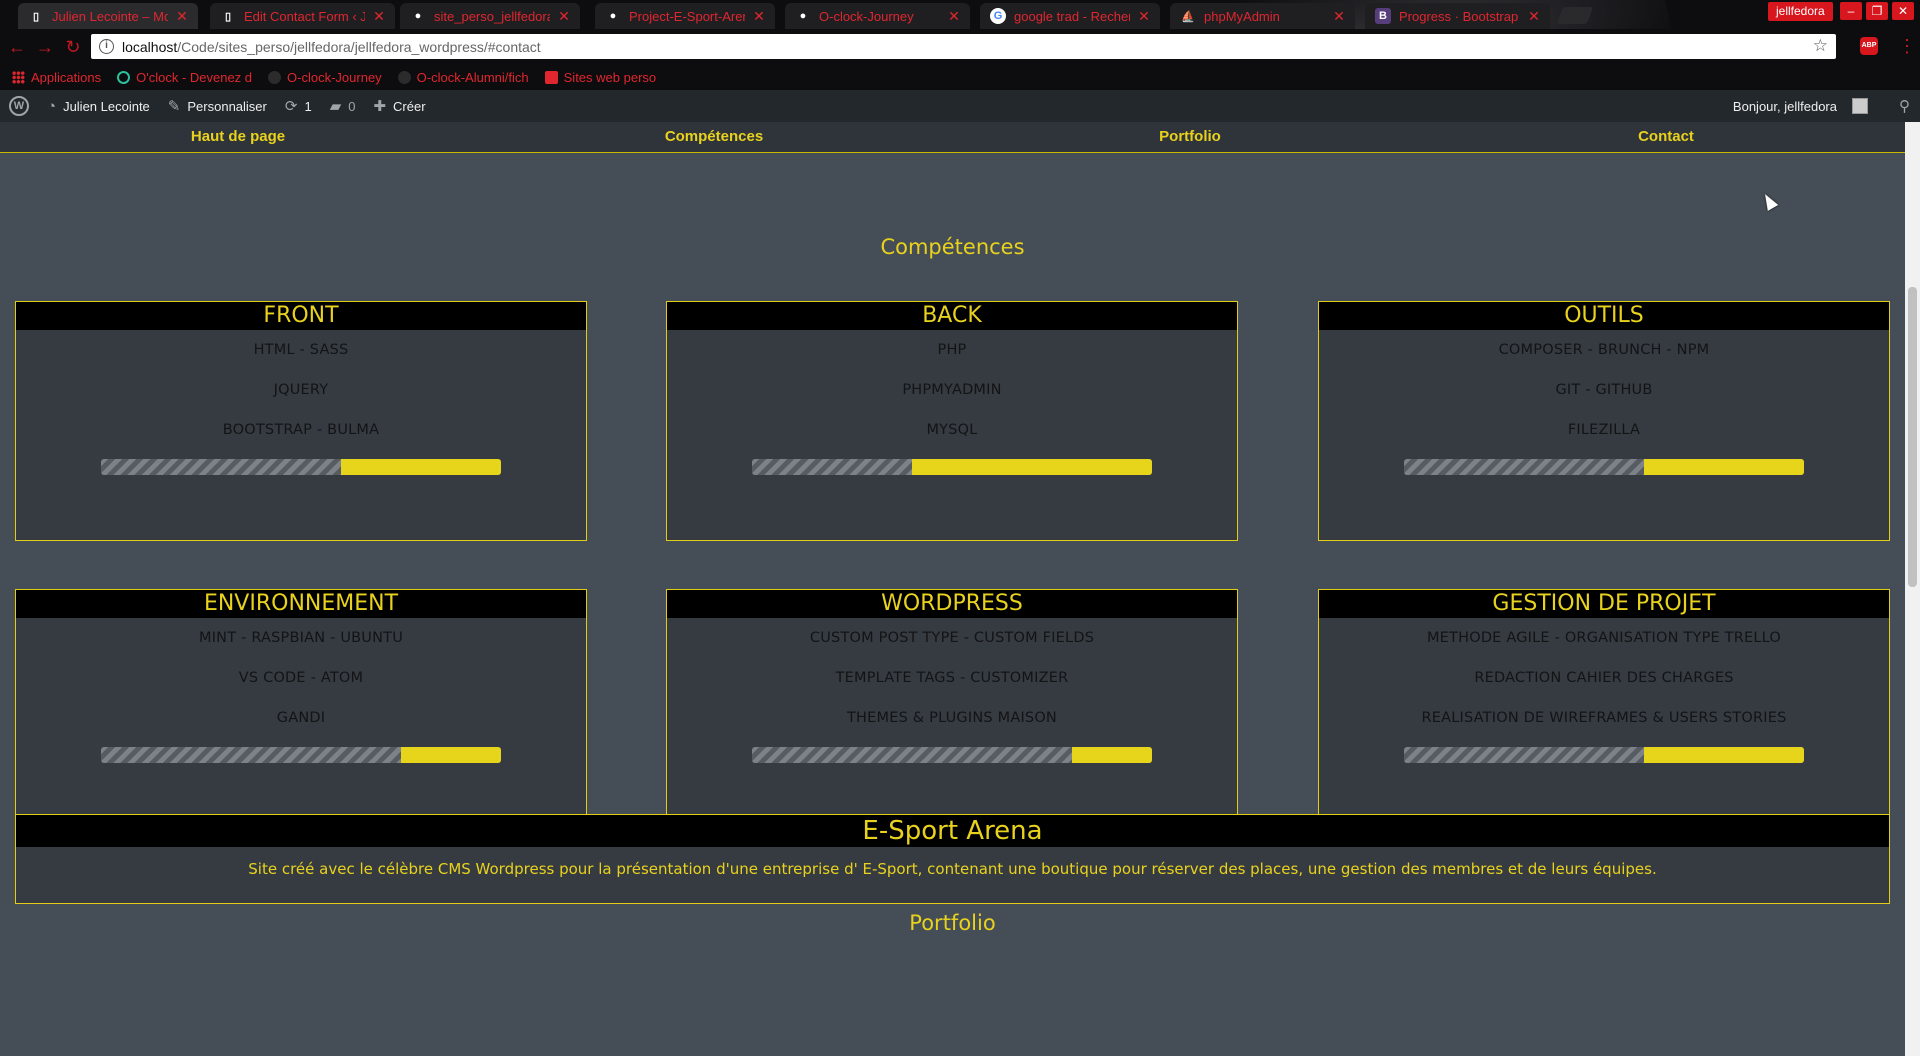 The image size is (1920, 1056). Describe the element at coordinates (291, 106) in the screenshot. I see `updates-icon: ⟳` at that location.